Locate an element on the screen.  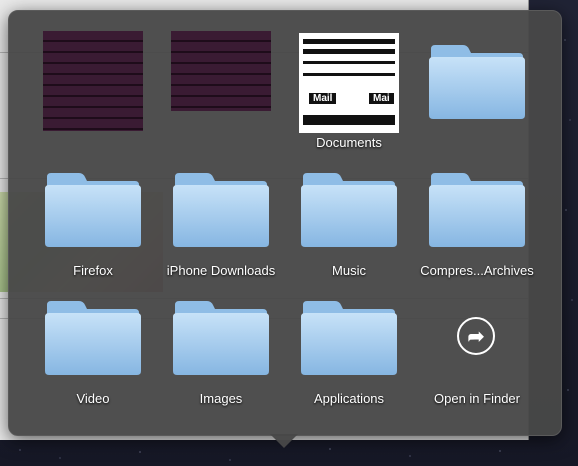
stack-item-images: Images is located at coordinates (221, 346).